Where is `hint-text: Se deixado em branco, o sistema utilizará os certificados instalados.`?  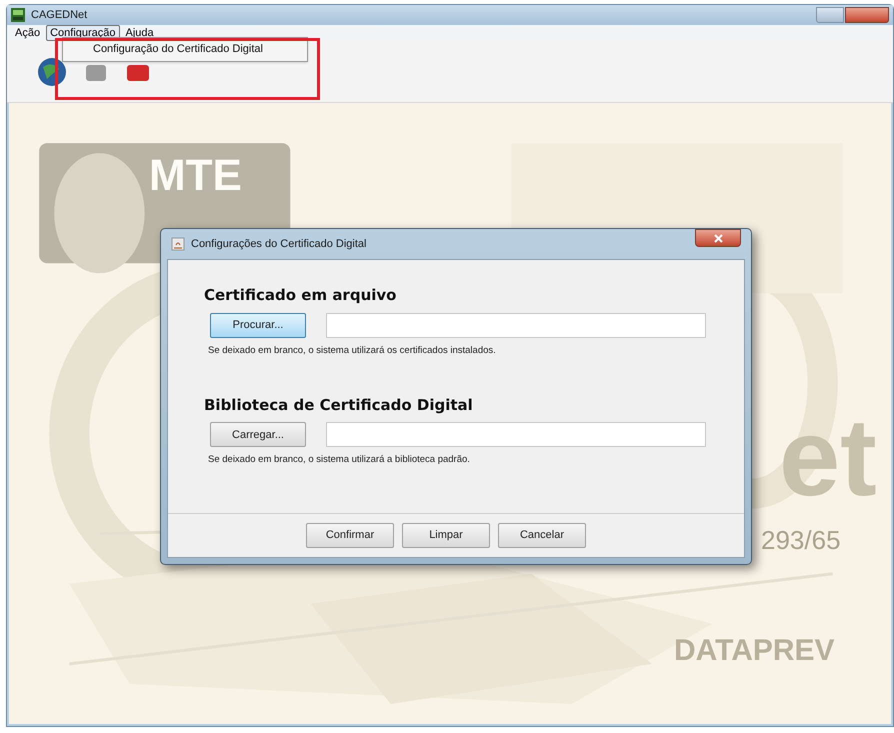 hint-text: Se deixado em branco, o sistema utilizará os certificados instalados. is located at coordinates (352, 351).